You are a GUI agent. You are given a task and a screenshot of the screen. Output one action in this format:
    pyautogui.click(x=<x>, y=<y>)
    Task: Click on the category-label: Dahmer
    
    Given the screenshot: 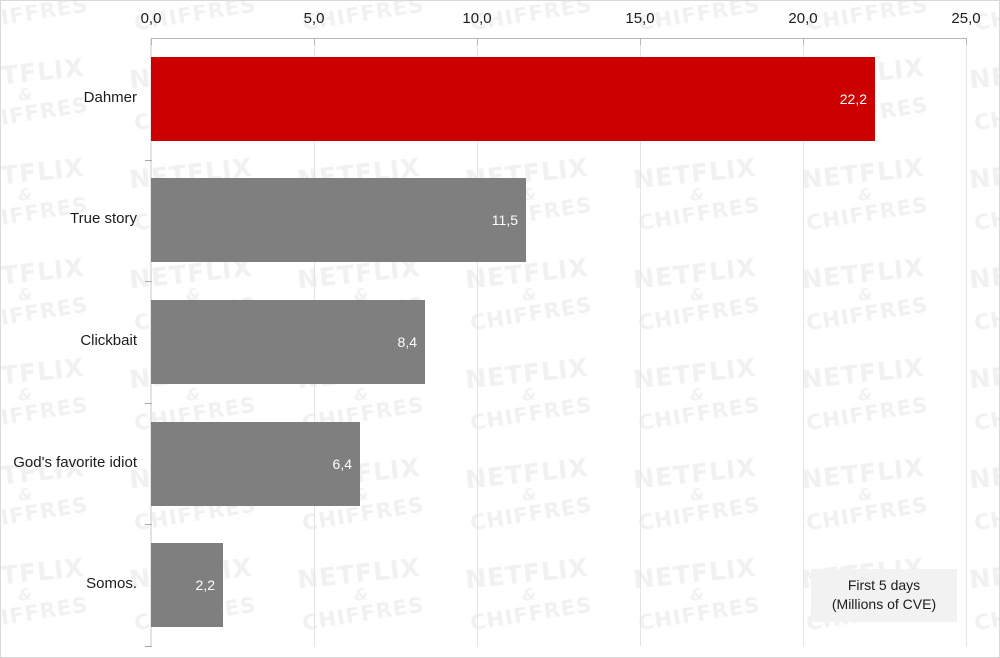 What is the action you would take?
    pyautogui.click(x=110, y=97)
    